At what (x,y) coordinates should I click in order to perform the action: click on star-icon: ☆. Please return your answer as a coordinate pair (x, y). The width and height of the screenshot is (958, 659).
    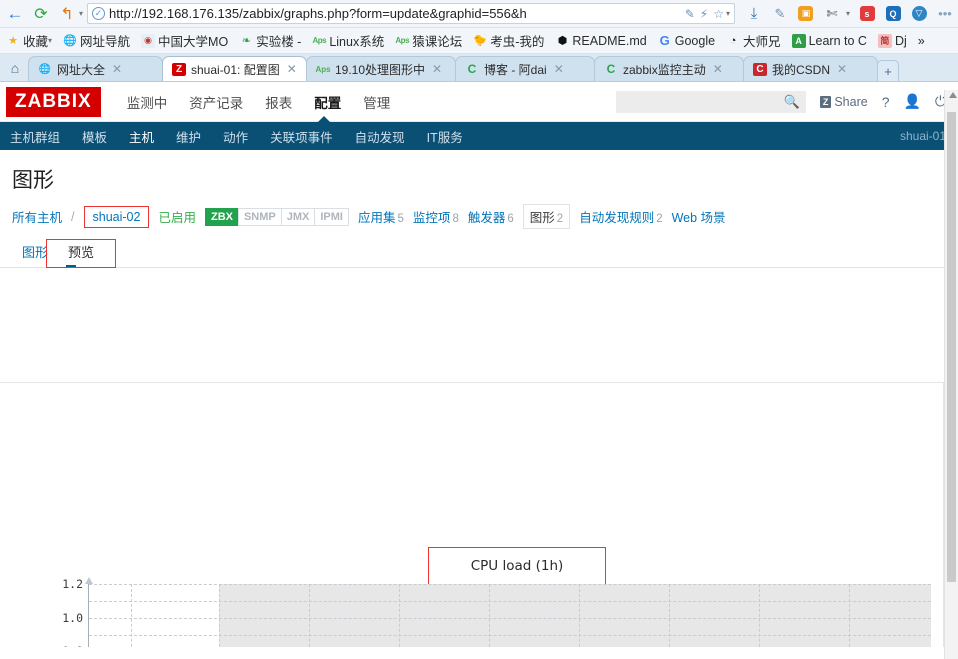
    Looking at the image, I should click on (718, 14).